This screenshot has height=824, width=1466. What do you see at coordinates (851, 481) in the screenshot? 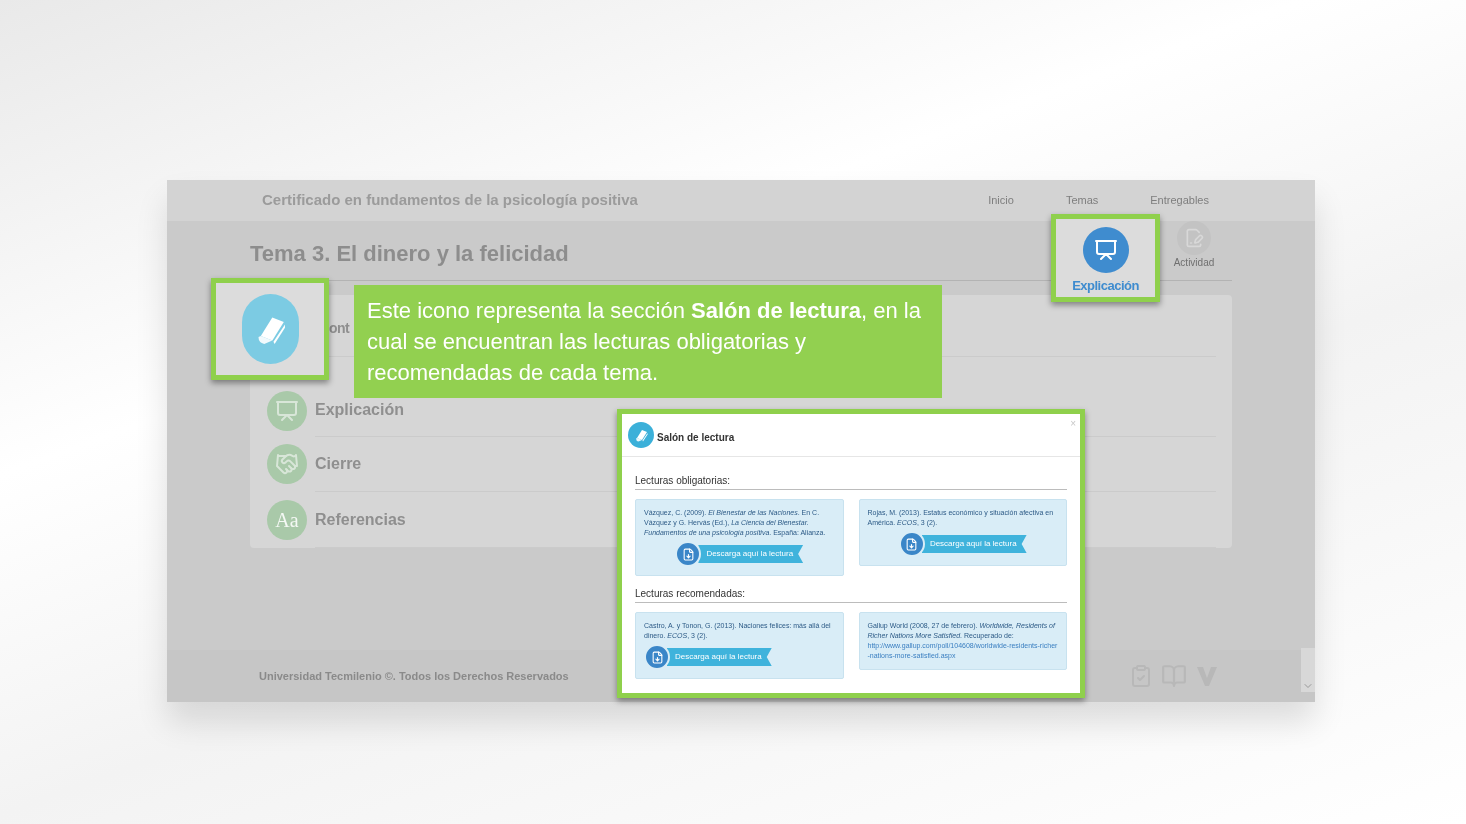
I see `group-heading: Lecturas obligatorias:` at bounding box center [851, 481].